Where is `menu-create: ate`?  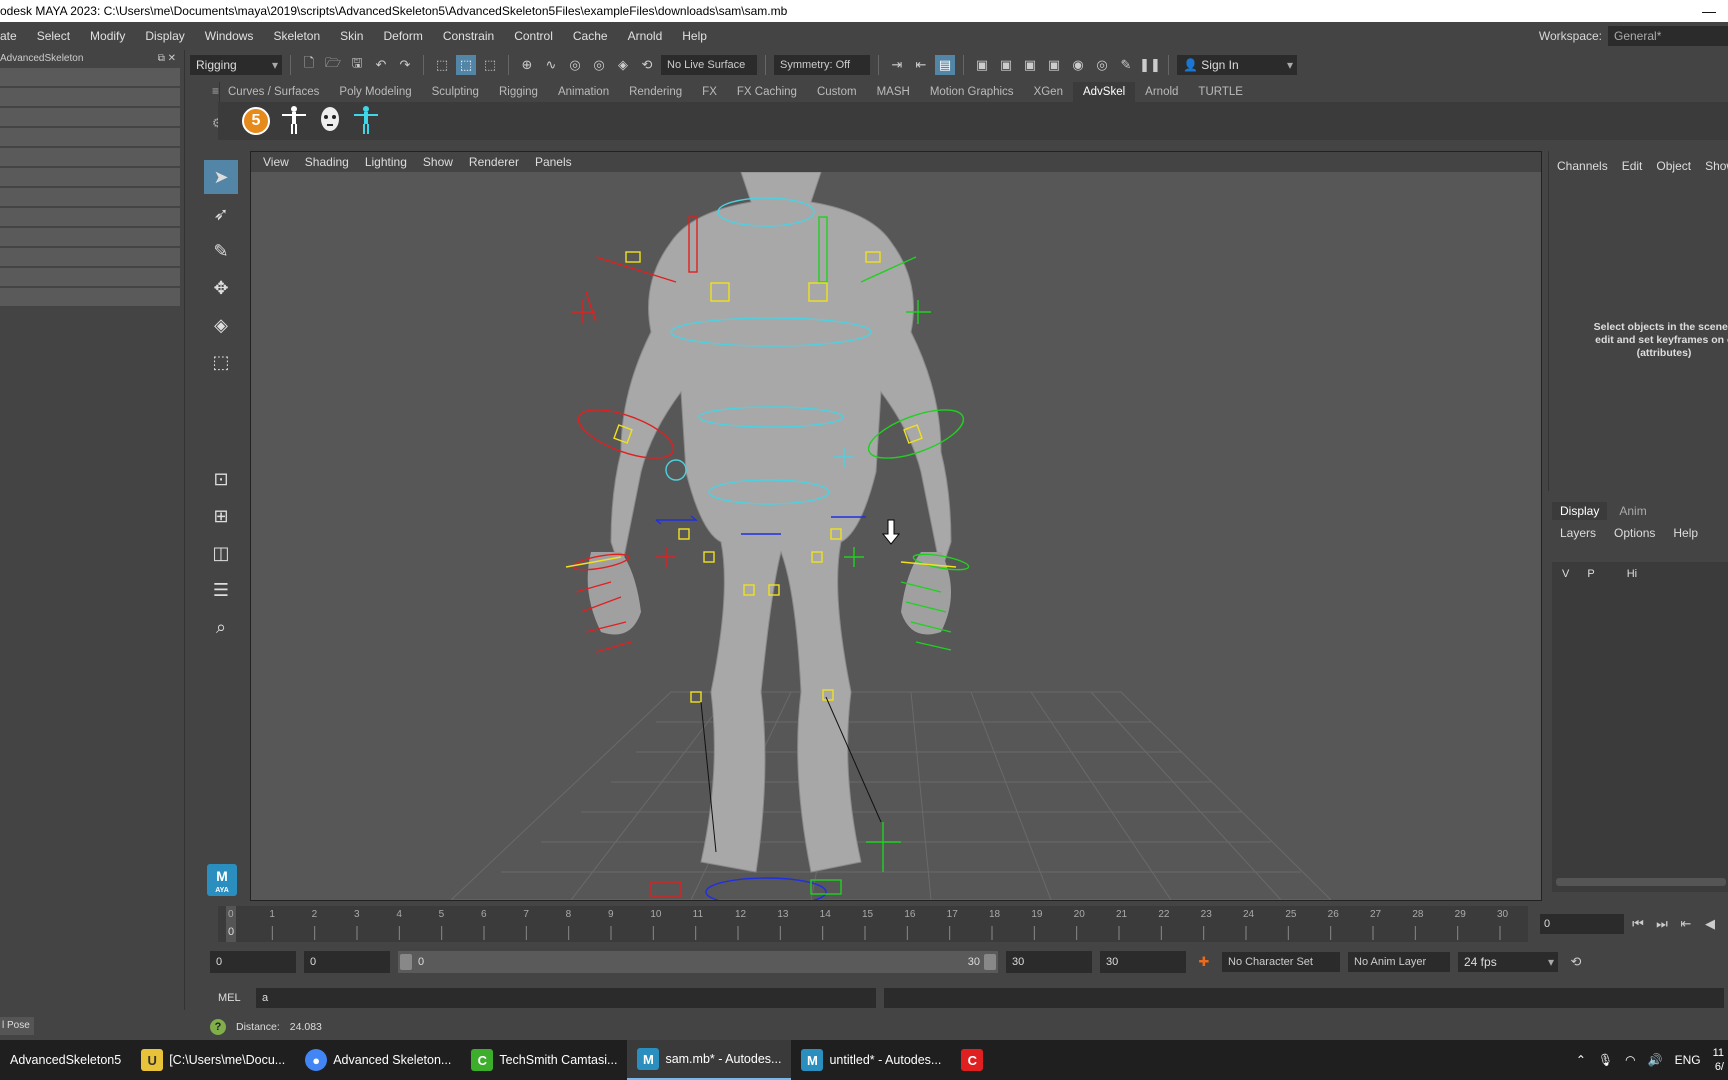 menu-create: ate is located at coordinates (13, 36).